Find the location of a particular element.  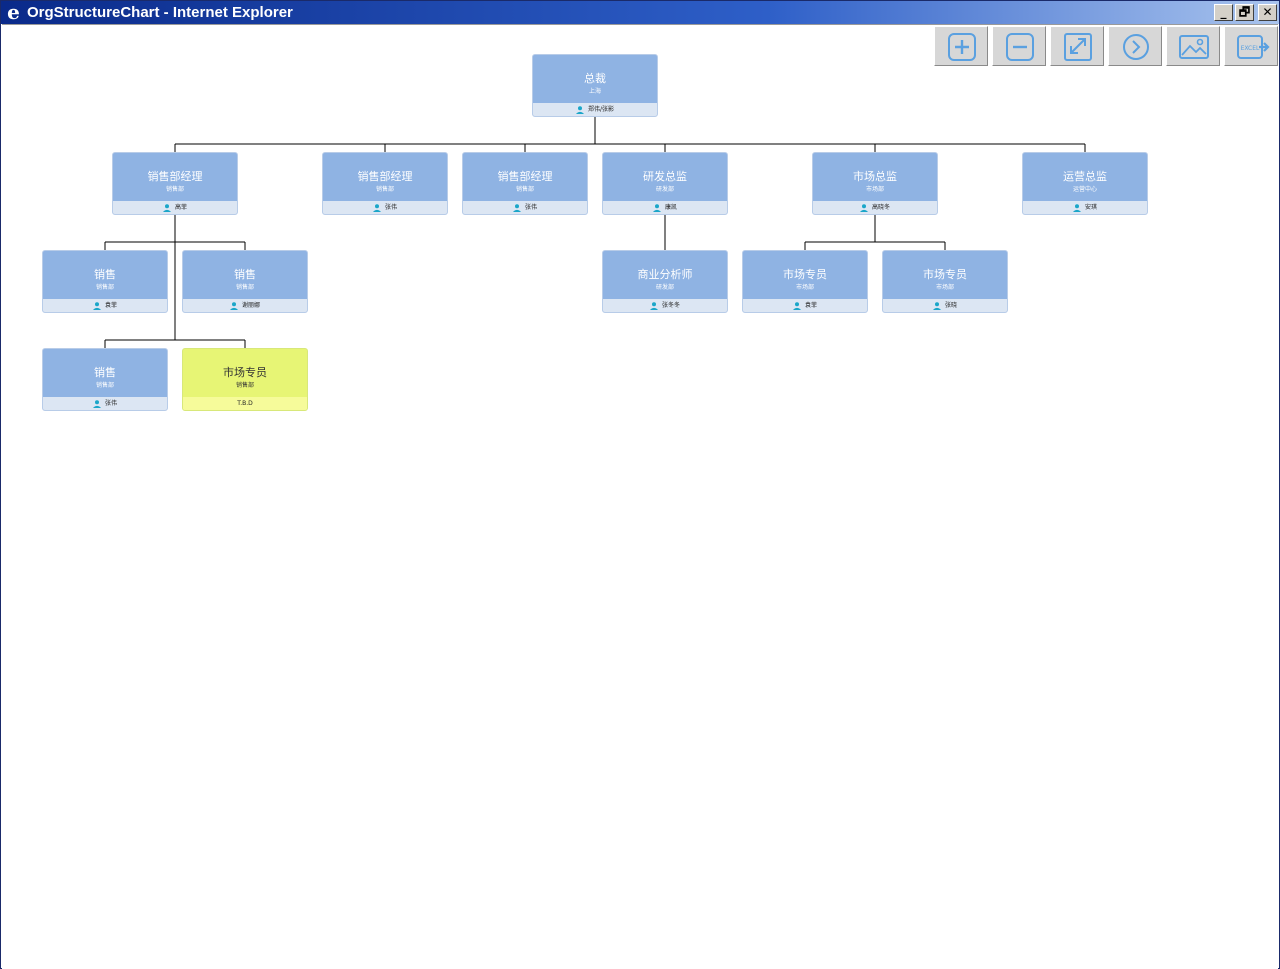

node-footer: 谢丽娜 is located at coordinates (245, 305).